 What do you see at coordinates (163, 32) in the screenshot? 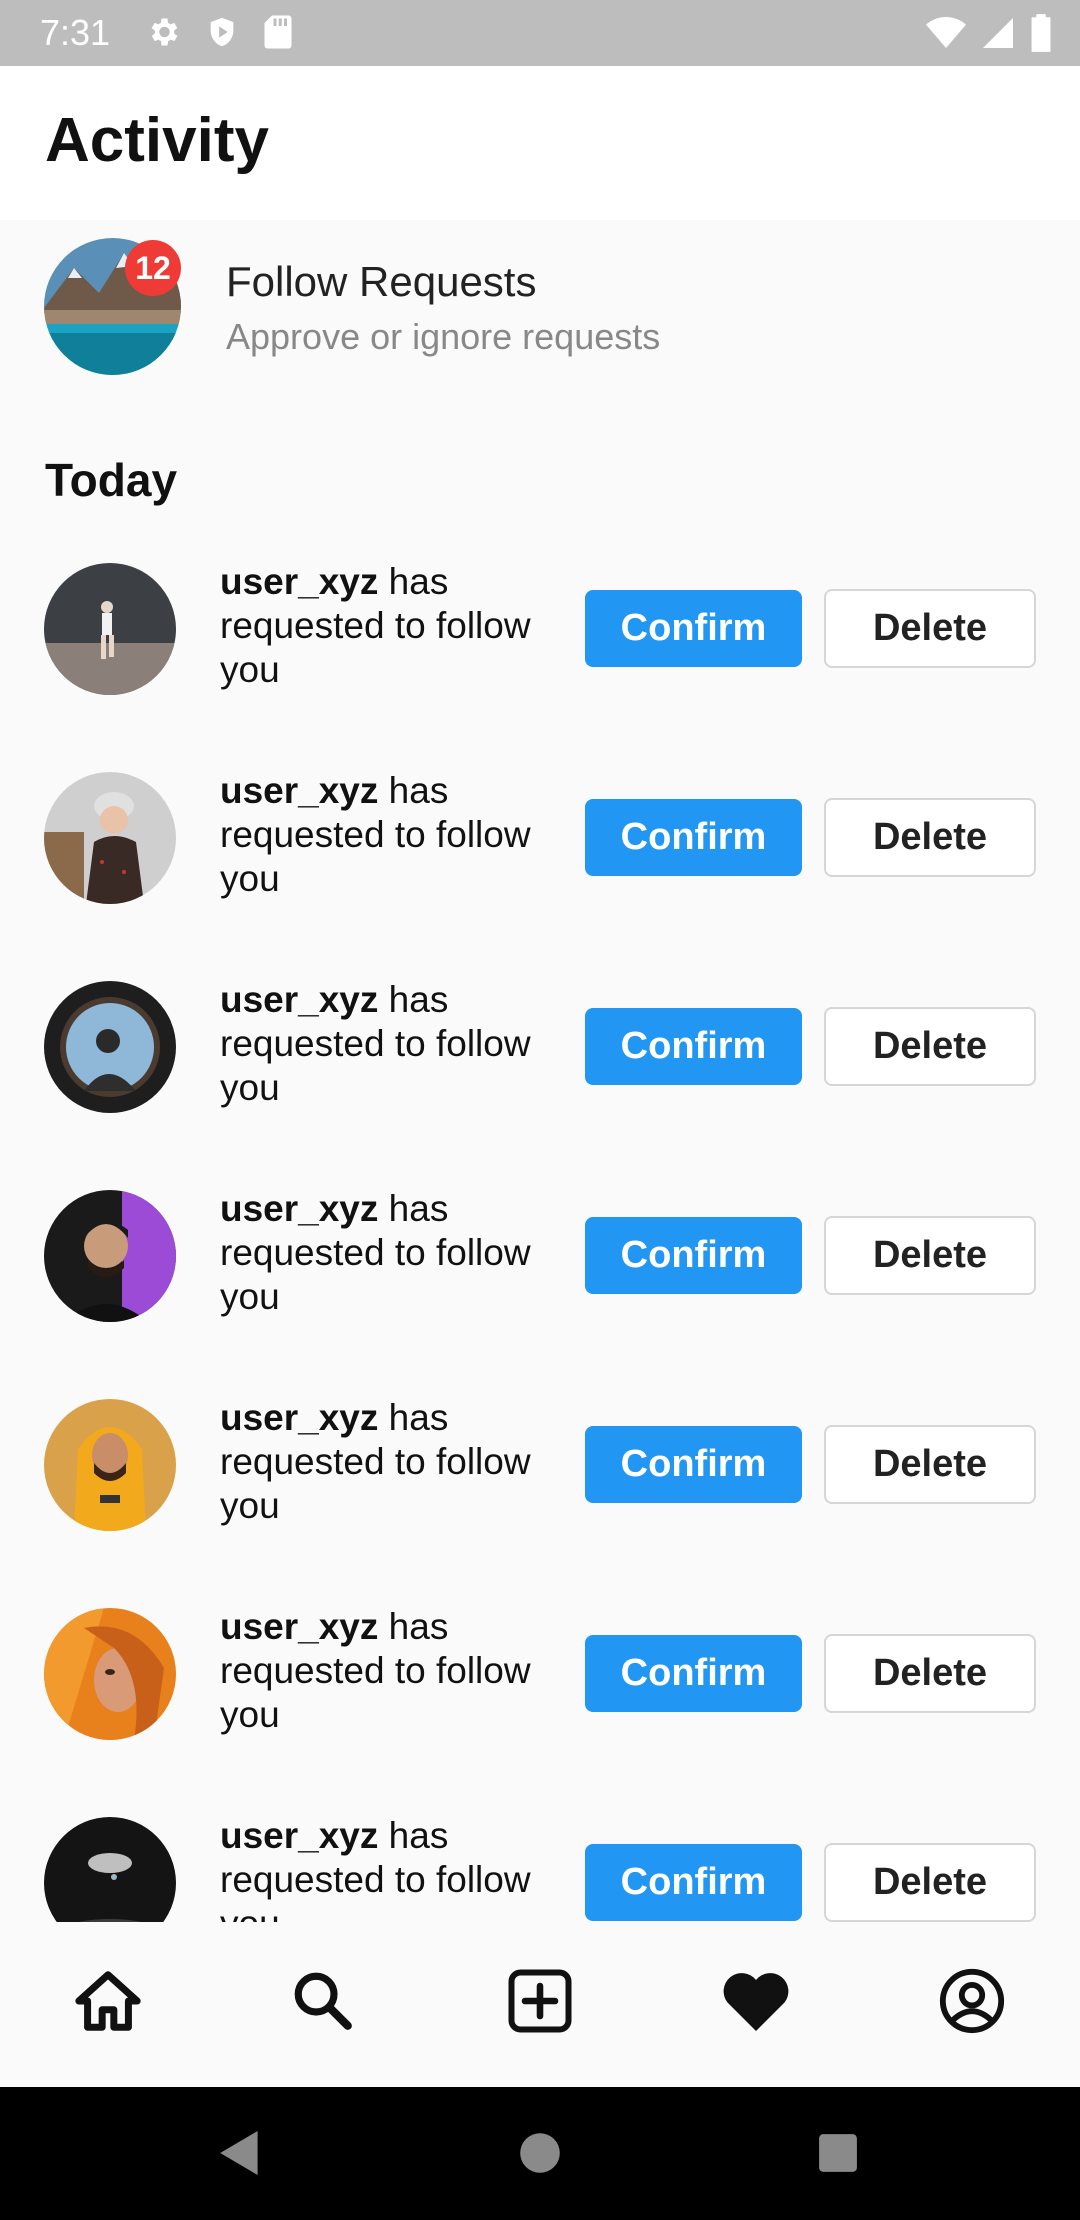
I see `gear-icon` at bounding box center [163, 32].